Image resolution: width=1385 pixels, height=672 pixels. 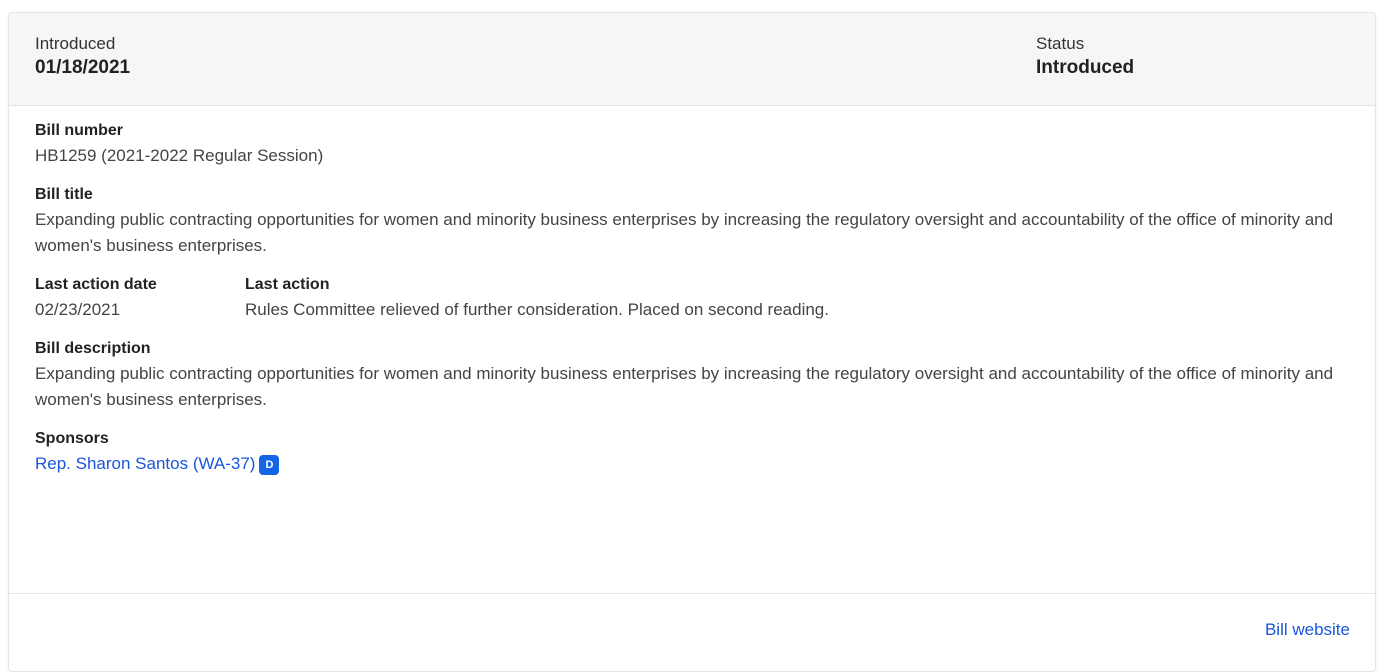 What do you see at coordinates (75, 43) in the screenshot?
I see `introduced-label: Introduced` at bounding box center [75, 43].